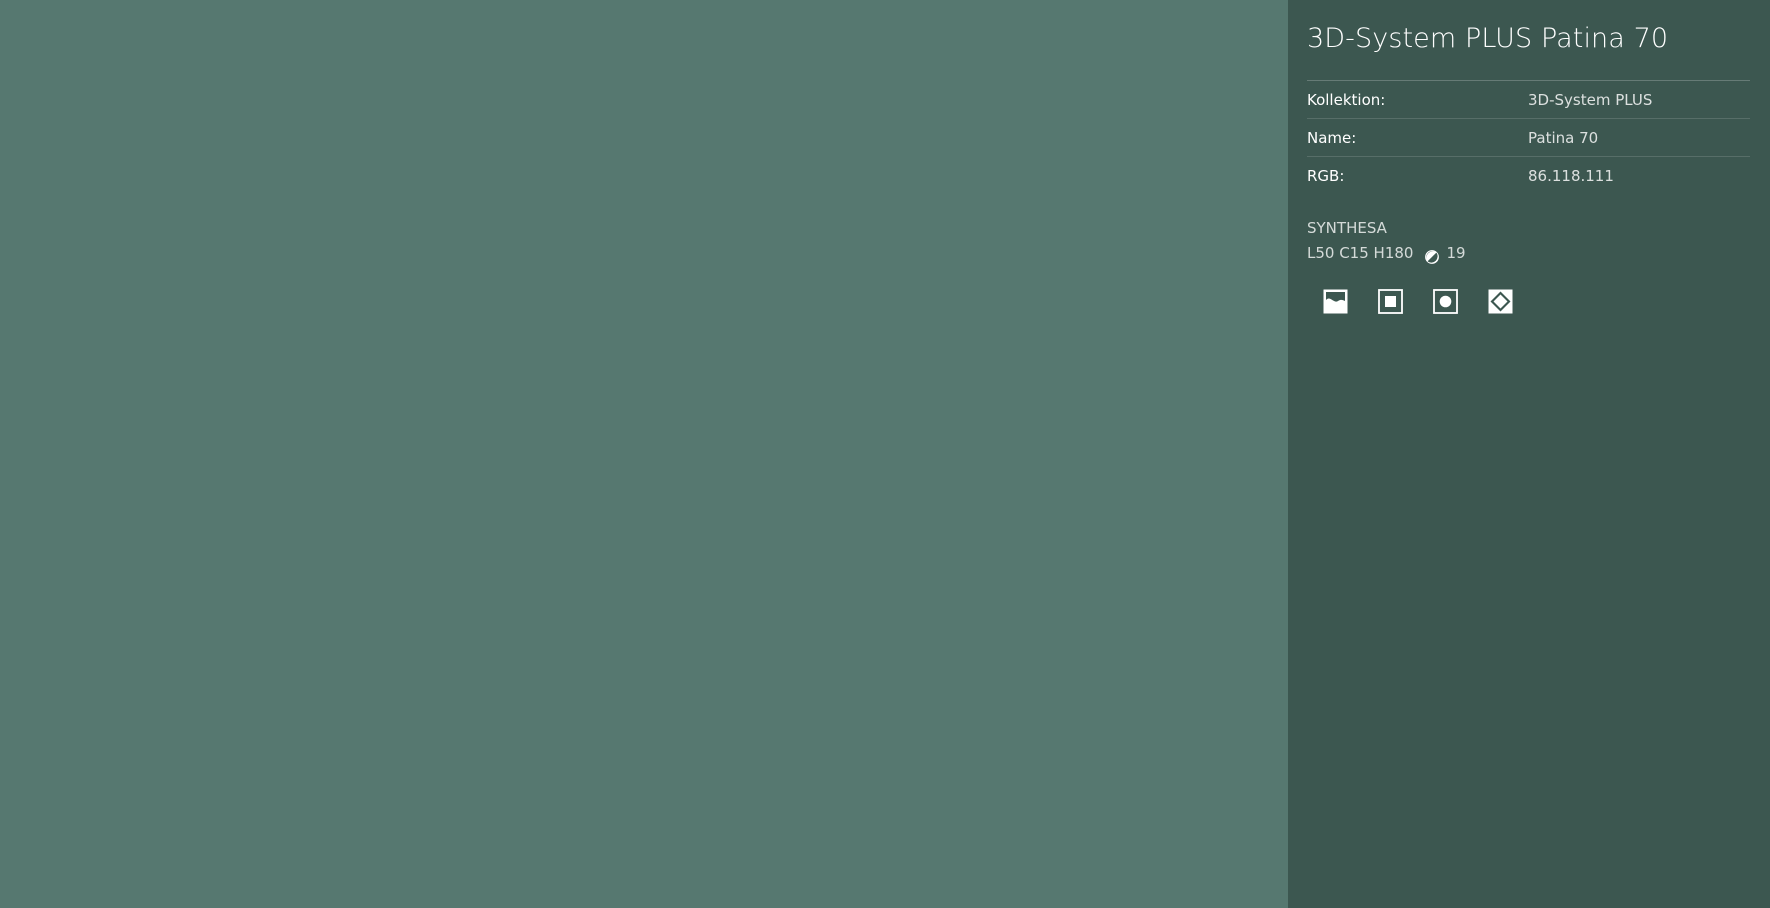 This screenshot has width=1770, height=908. What do you see at coordinates (1360, 253) in the screenshot?
I see `lch-value: L50 C15 H180` at bounding box center [1360, 253].